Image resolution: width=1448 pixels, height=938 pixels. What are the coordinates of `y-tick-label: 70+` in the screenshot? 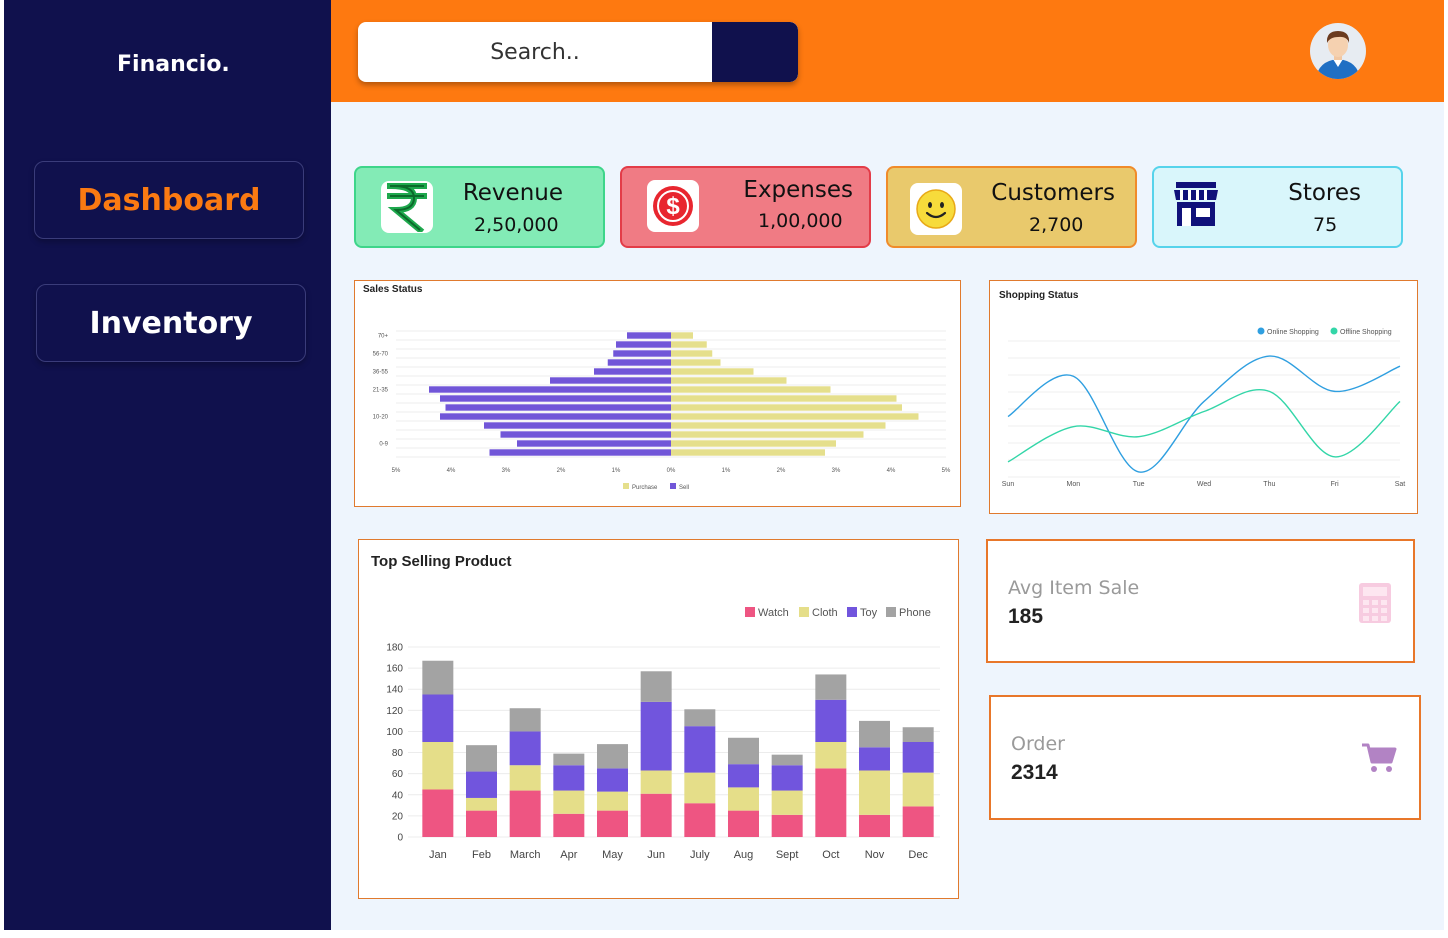 It's located at (383, 337).